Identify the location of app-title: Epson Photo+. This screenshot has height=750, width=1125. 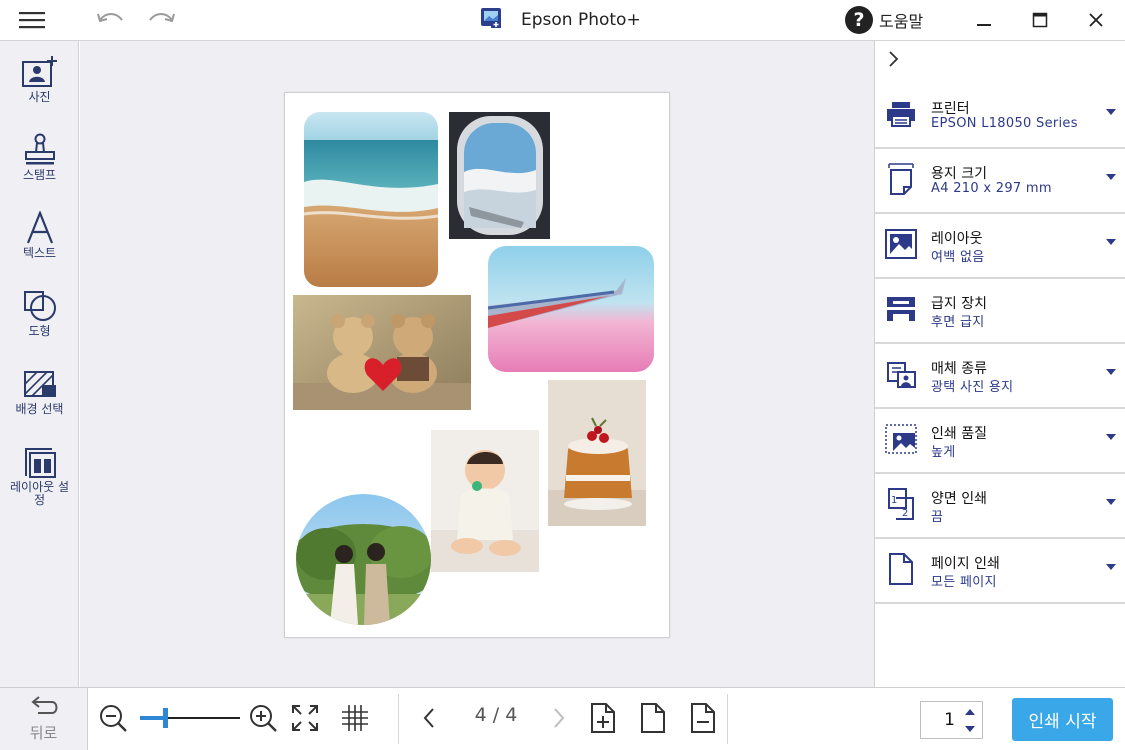
(581, 20).